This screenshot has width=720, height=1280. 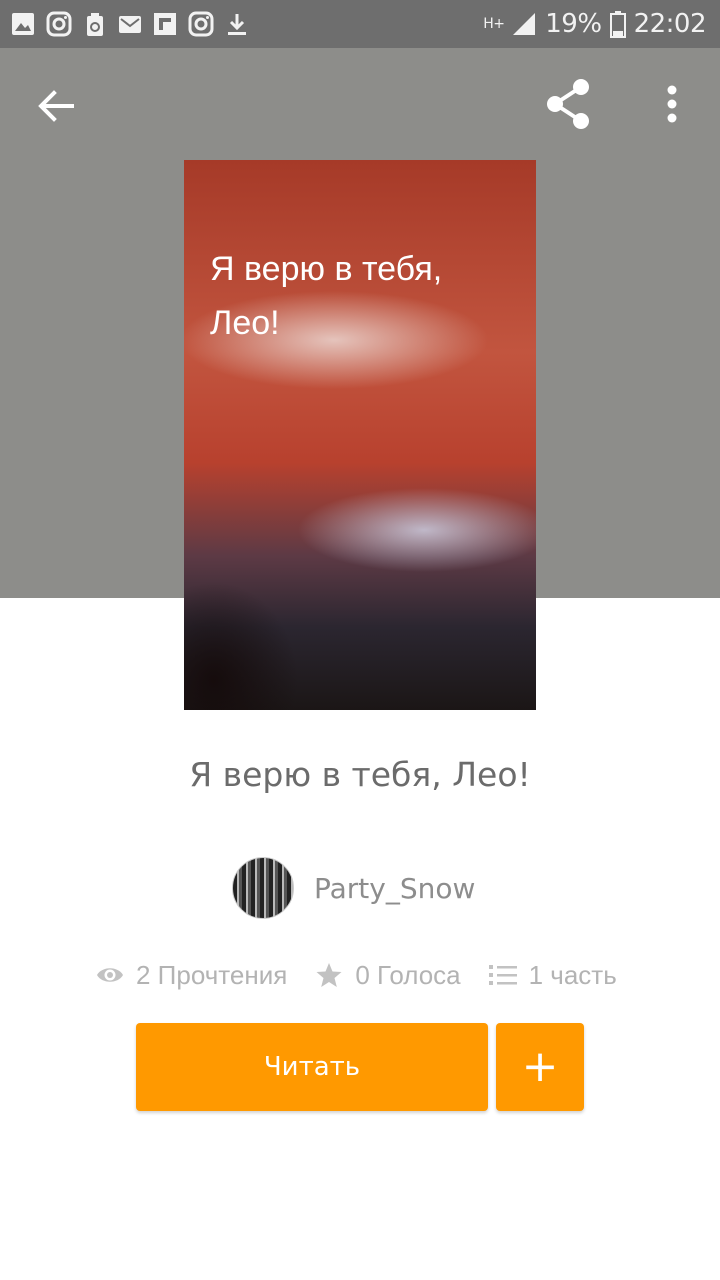 I want to click on recycle-icon, so click(x=95, y=24).